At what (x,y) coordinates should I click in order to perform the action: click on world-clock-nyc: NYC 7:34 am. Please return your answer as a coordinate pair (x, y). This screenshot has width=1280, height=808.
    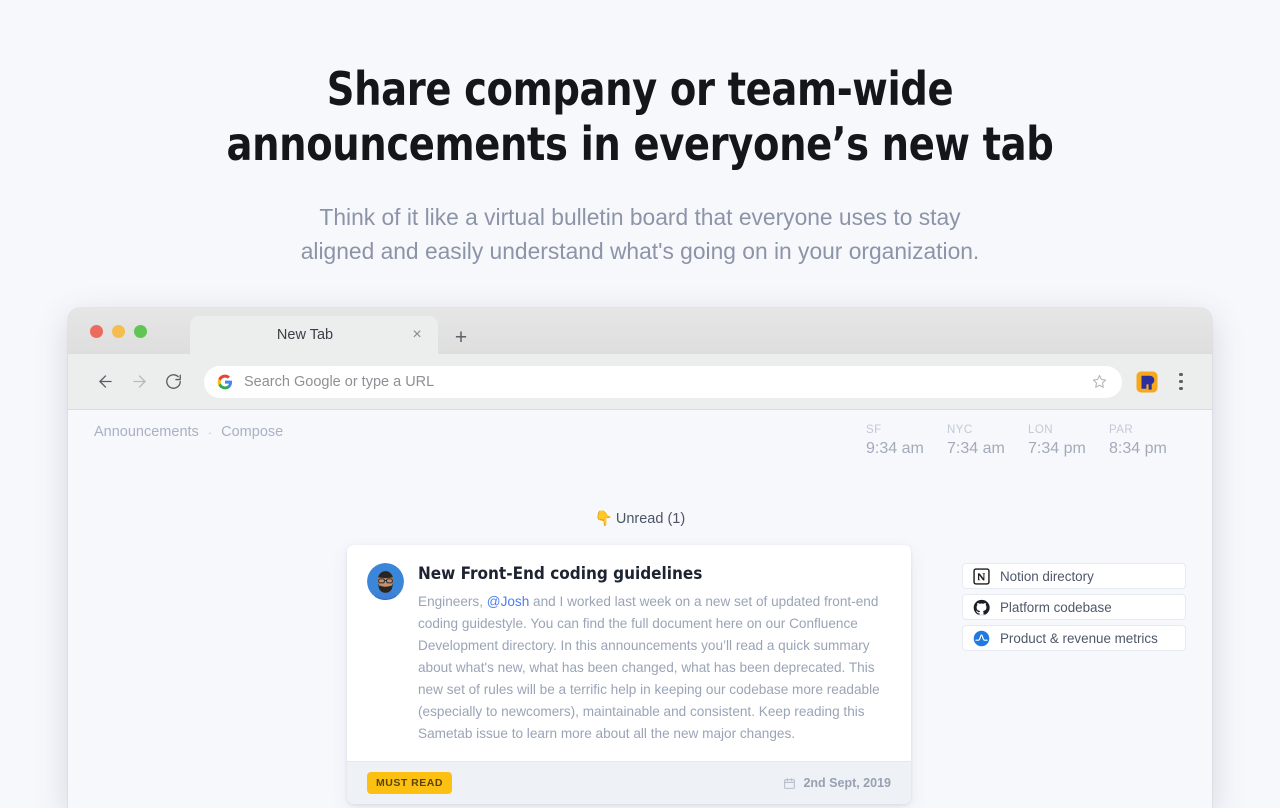
    Looking at the image, I should click on (987, 441).